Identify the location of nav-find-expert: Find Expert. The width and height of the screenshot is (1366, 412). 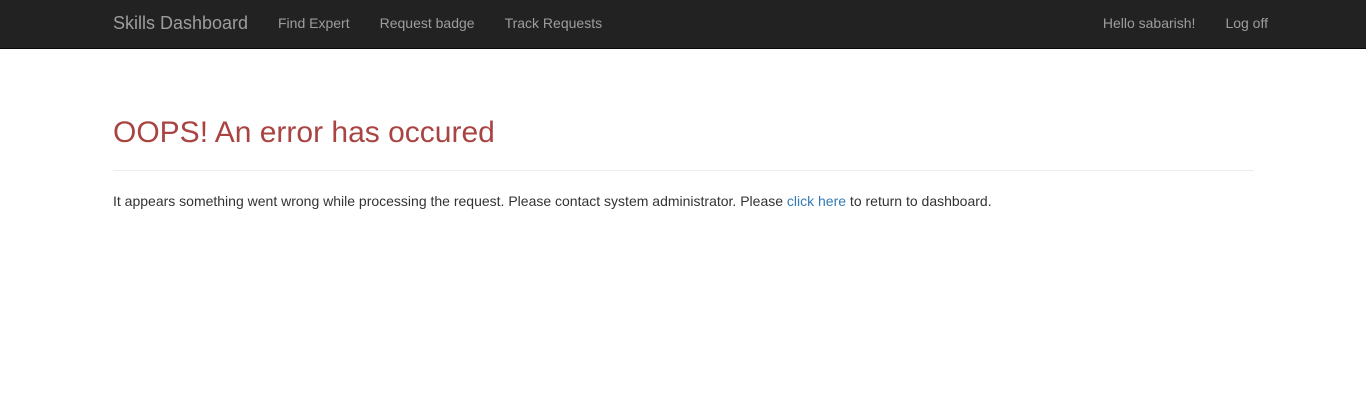
(314, 23).